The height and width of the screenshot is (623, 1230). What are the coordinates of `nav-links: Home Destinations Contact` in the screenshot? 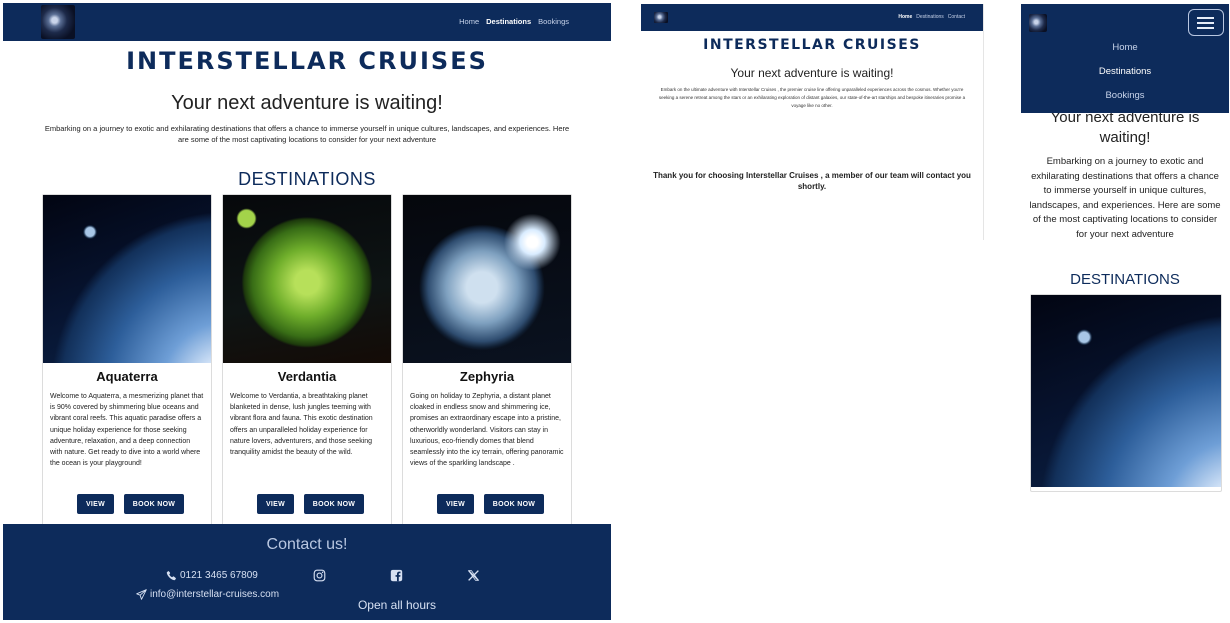 It's located at (931, 17).